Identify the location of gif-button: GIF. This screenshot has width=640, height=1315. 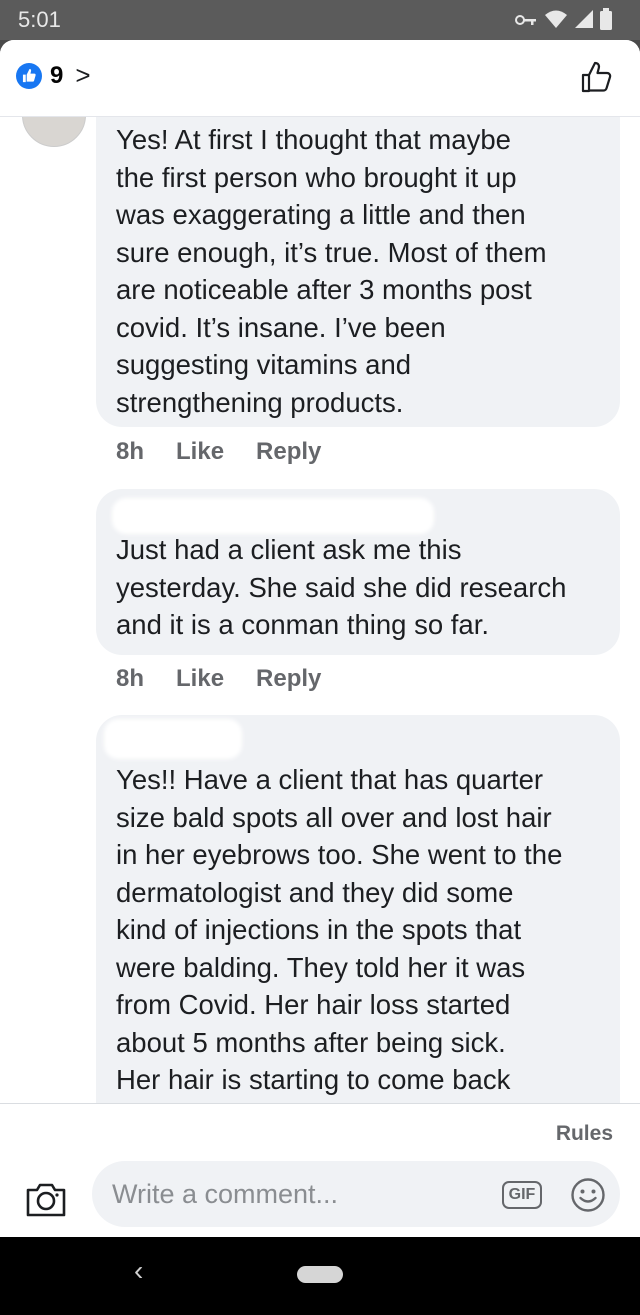
(522, 1195).